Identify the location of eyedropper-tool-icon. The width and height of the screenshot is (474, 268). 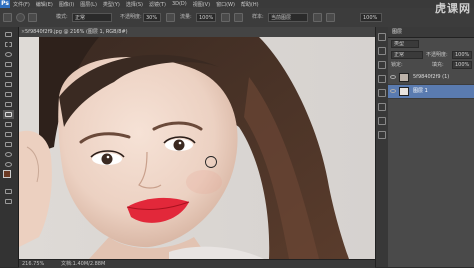
(8, 84).